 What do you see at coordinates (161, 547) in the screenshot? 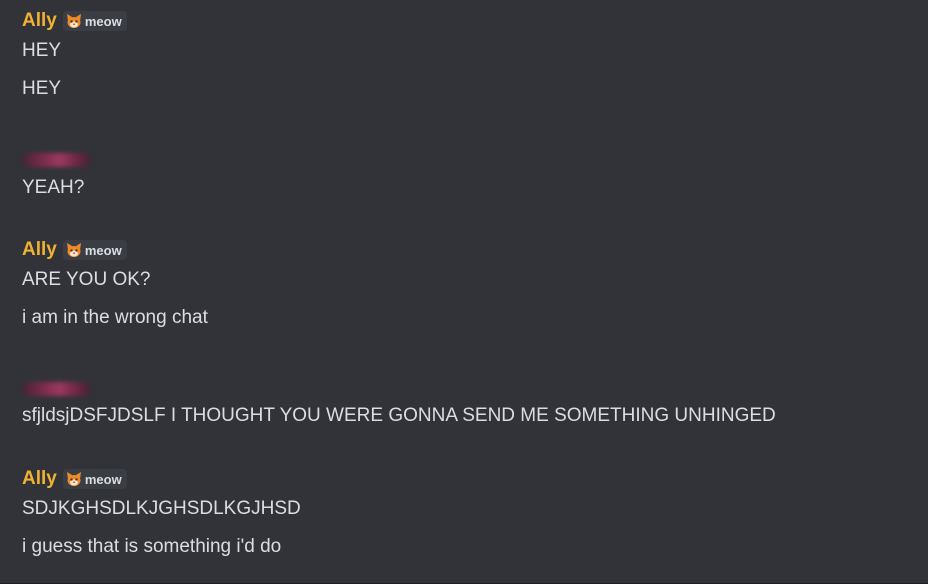
I see `message-line: i guess that is something i'd do` at bounding box center [161, 547].